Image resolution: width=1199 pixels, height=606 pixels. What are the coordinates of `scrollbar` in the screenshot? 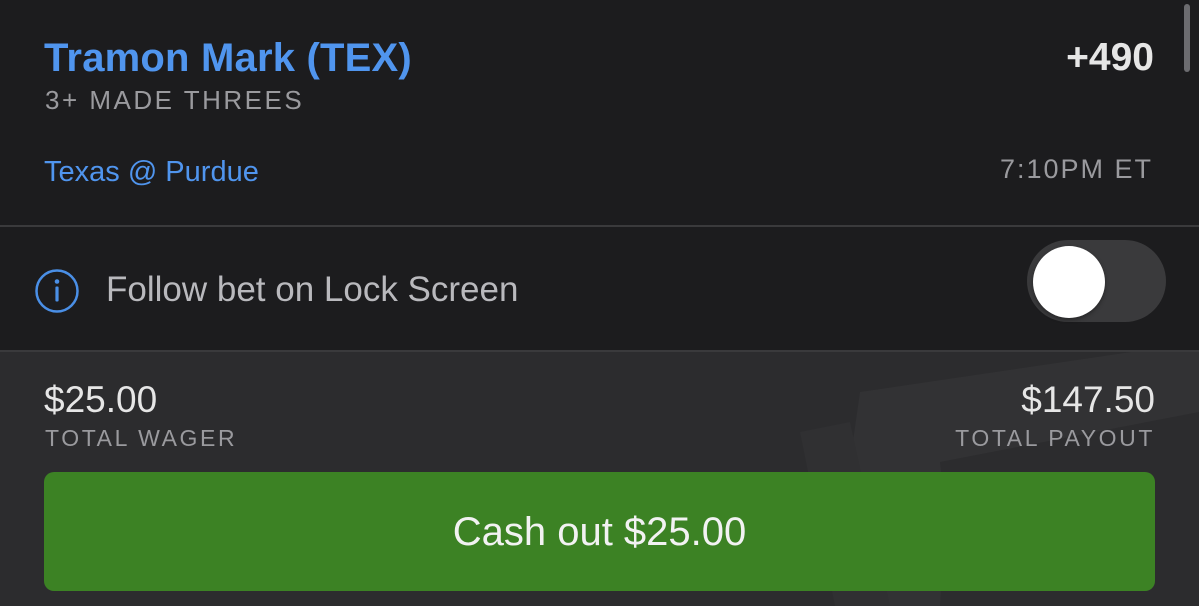 It's located at (1187, 38).